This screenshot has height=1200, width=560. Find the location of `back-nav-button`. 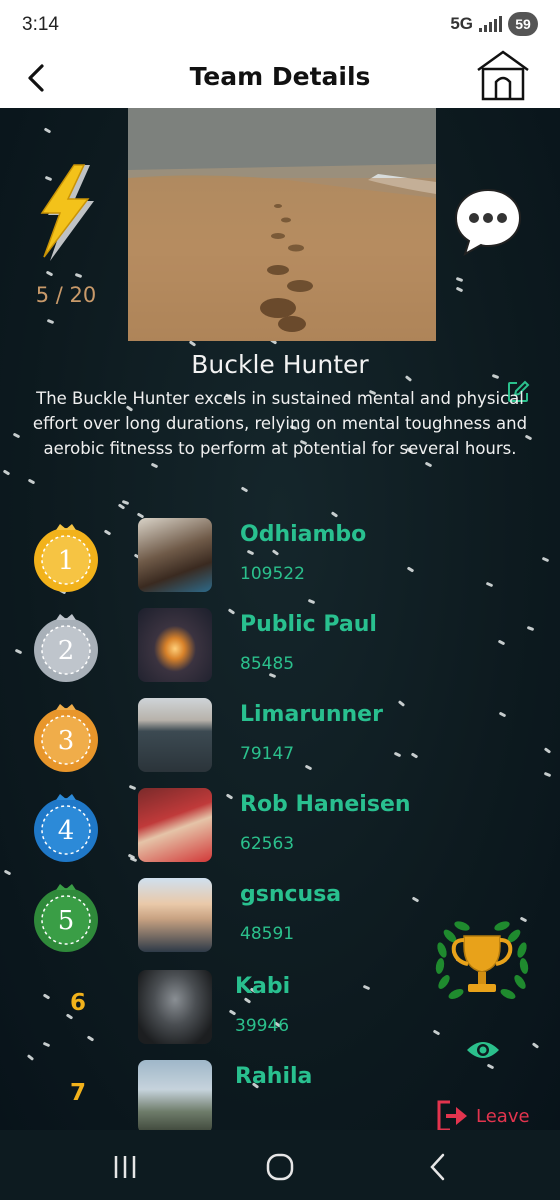

back-nav-button is located at coordinates (439, 1167).